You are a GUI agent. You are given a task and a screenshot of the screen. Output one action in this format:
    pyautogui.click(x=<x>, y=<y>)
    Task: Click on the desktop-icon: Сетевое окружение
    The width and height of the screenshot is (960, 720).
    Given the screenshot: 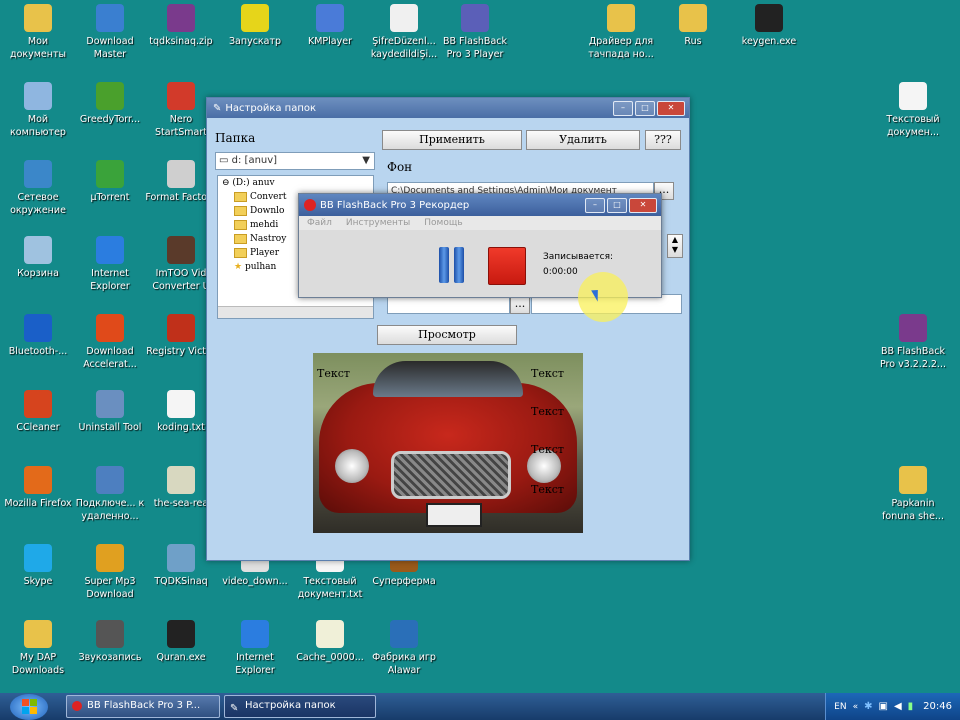 What is the action you would take?
    pyautogui.click(x=38, y=188)
    